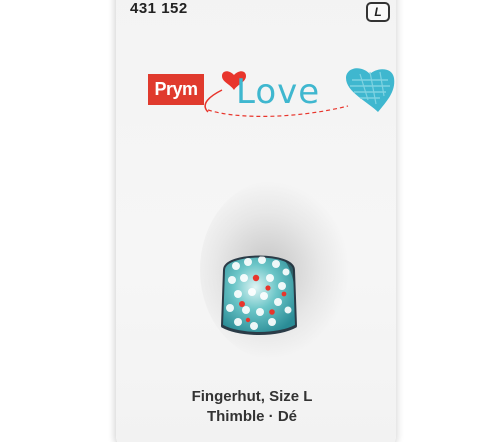 Image resolution: width=504 pixels, height=442 pixels. I want to click on size-badge: L, so click(378, 12).